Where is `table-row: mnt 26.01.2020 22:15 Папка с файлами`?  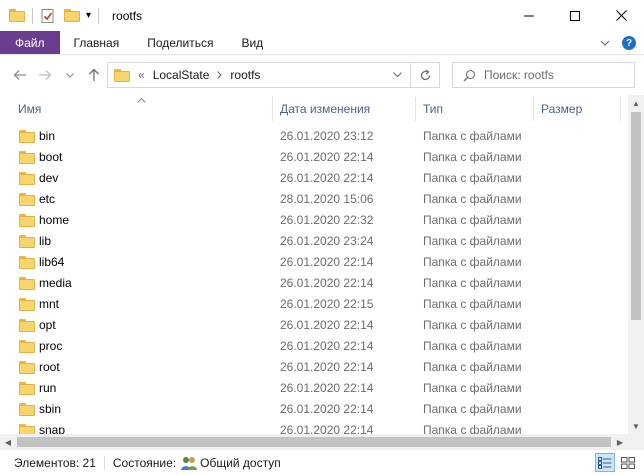 table-row: mnt 26.01.2020 22:15 Папка с файлами is located at coordinates (315, 304).